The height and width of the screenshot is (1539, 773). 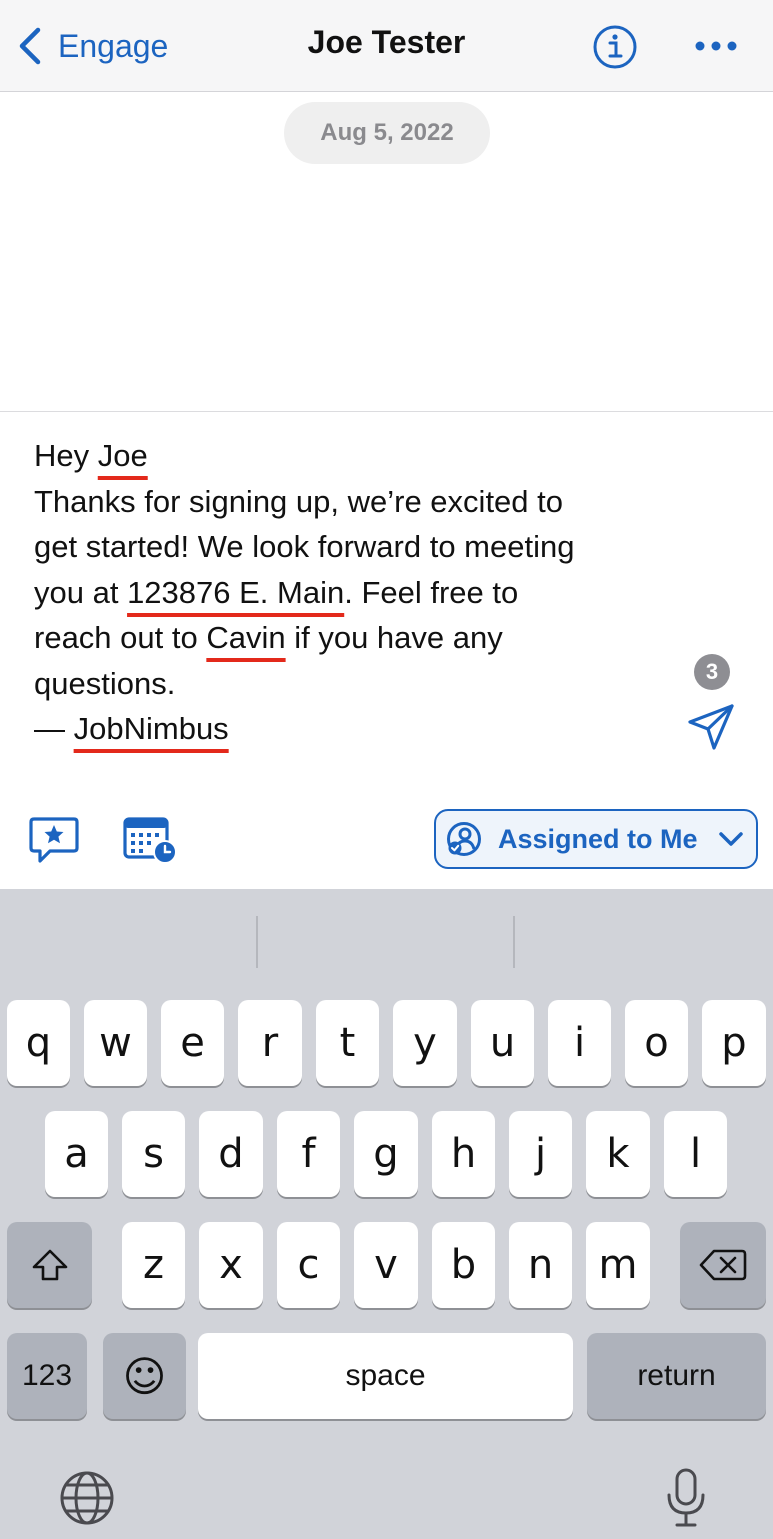 I want to click on paper-plane-icon, so click(x=711, y=727).